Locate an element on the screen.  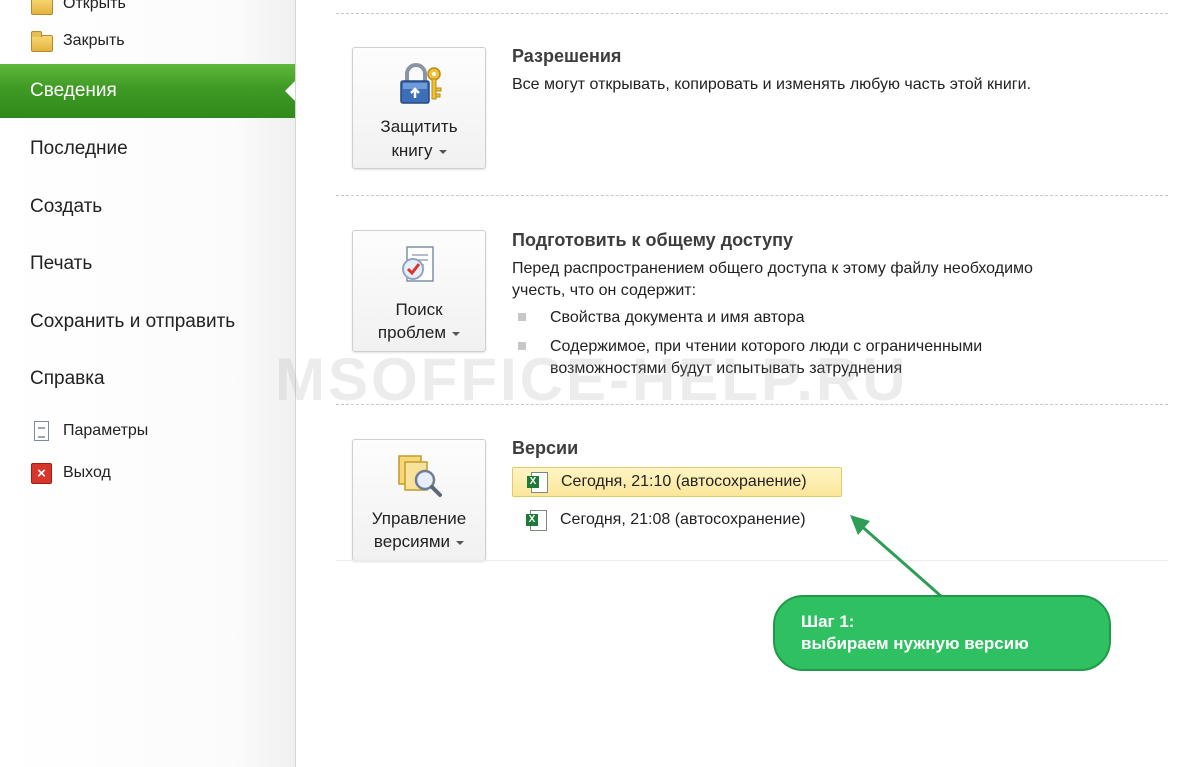
prepare-bullet-1: Свойства документа и имя автора is located at coordinates (677, 317).